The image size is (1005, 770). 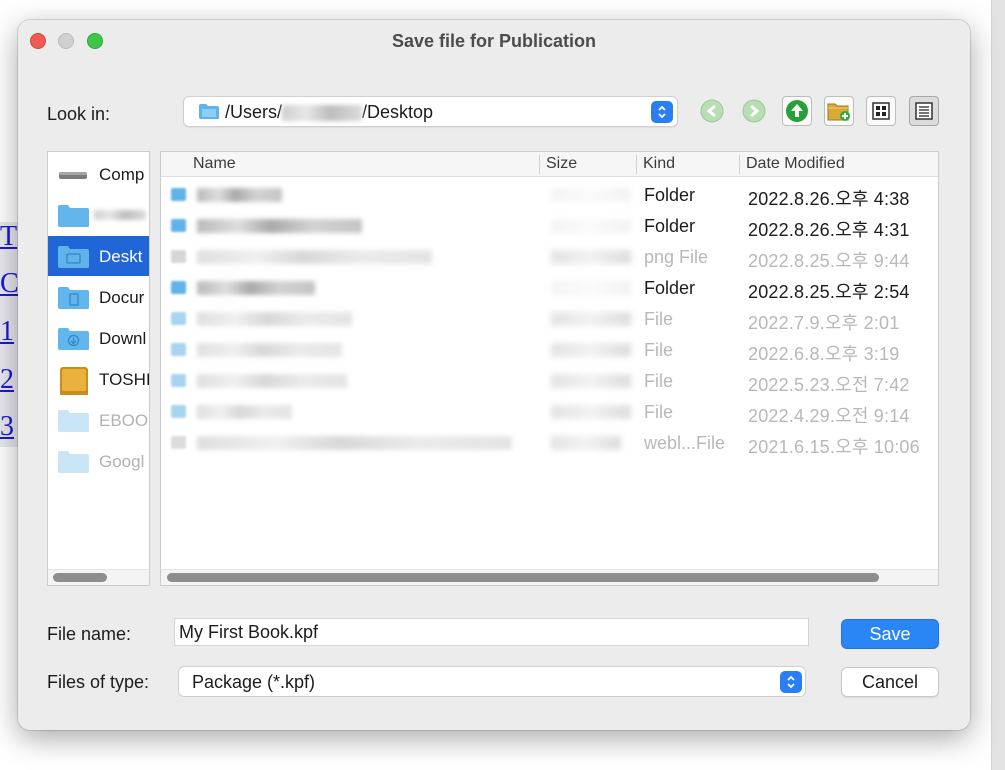 I want to click on path-text: /Users/ /Desktop, so click(x=329, y=112).